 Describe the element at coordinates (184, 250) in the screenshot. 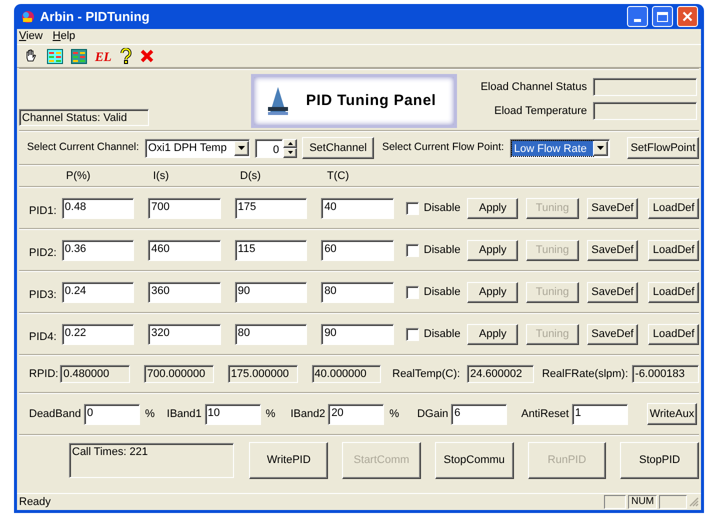

I see `text-field: 460` at that location.